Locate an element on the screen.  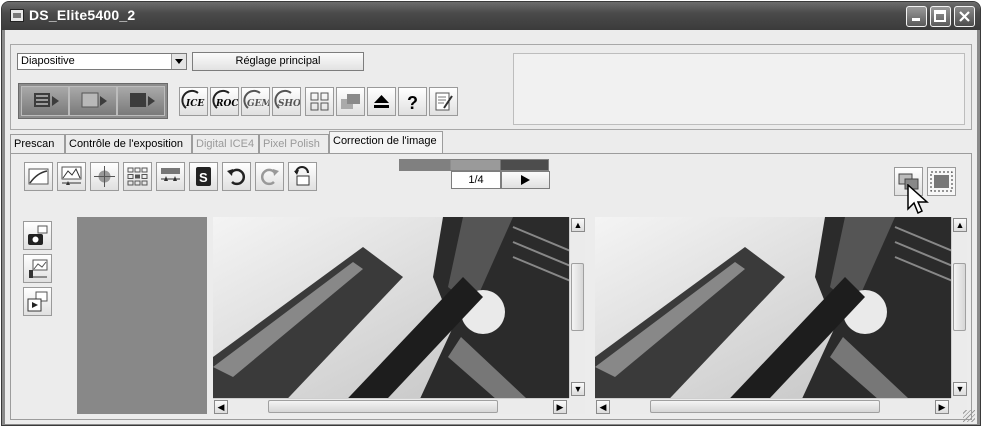
help-icon: ? is located at coordinates (412, 103).